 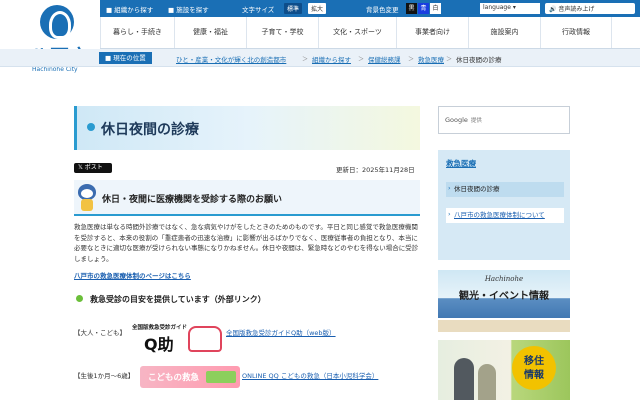 What do you see at coordinates (357, 32) in the screenshot?
I see `nav-culture: 文化・スポーツ` at bounding box center [357, 32].